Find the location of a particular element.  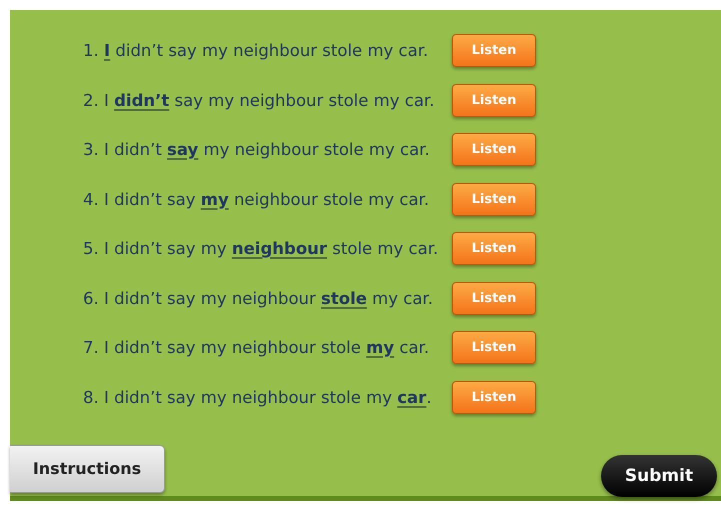

submit-button: Submit is located at coordinates (659, 475).